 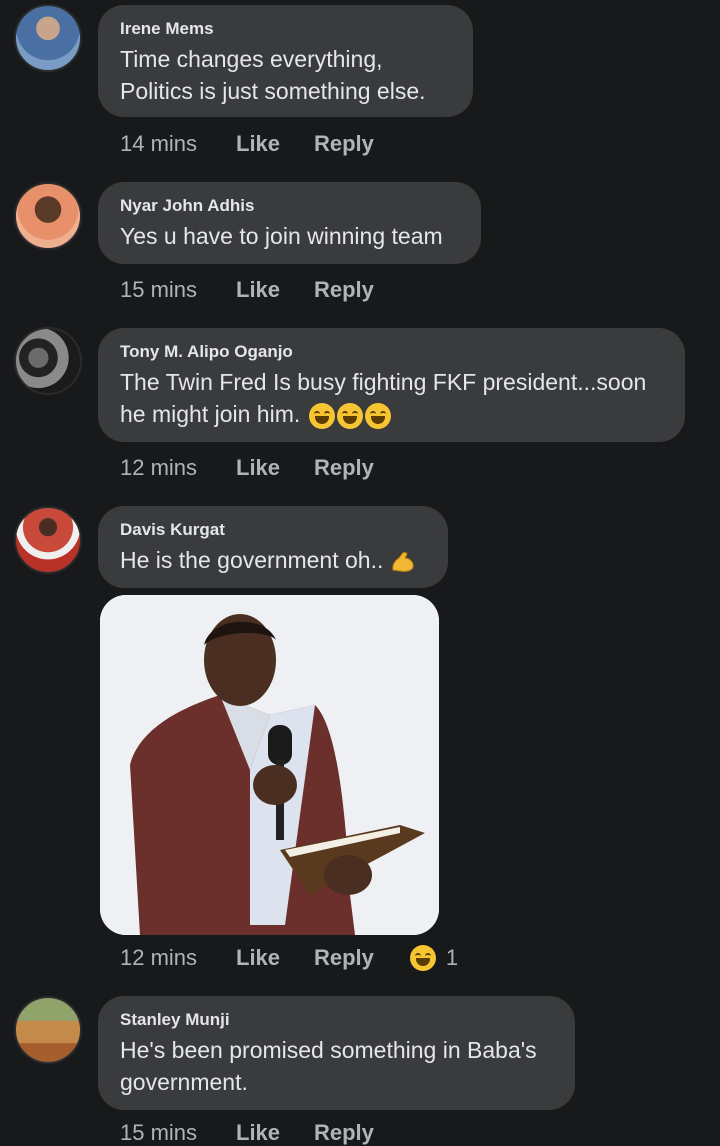 I want to click on comment-author: Nyar John Adhis, so click(x=289, y=206).